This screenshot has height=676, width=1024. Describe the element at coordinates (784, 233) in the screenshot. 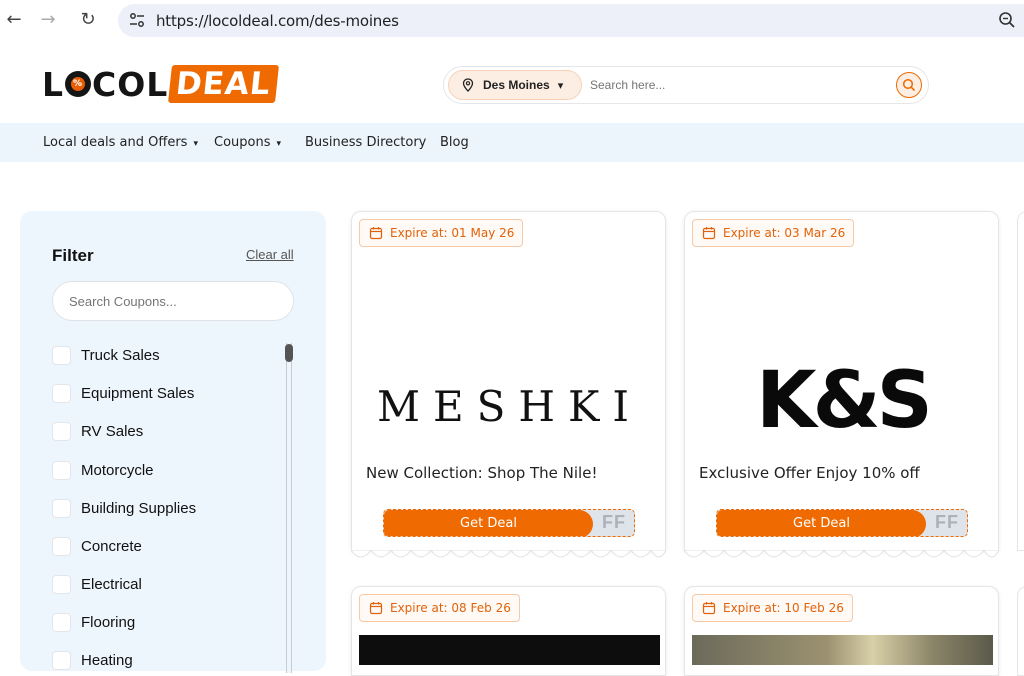

I see `expire-text: Expire at: 03 Mar 26` at that location.